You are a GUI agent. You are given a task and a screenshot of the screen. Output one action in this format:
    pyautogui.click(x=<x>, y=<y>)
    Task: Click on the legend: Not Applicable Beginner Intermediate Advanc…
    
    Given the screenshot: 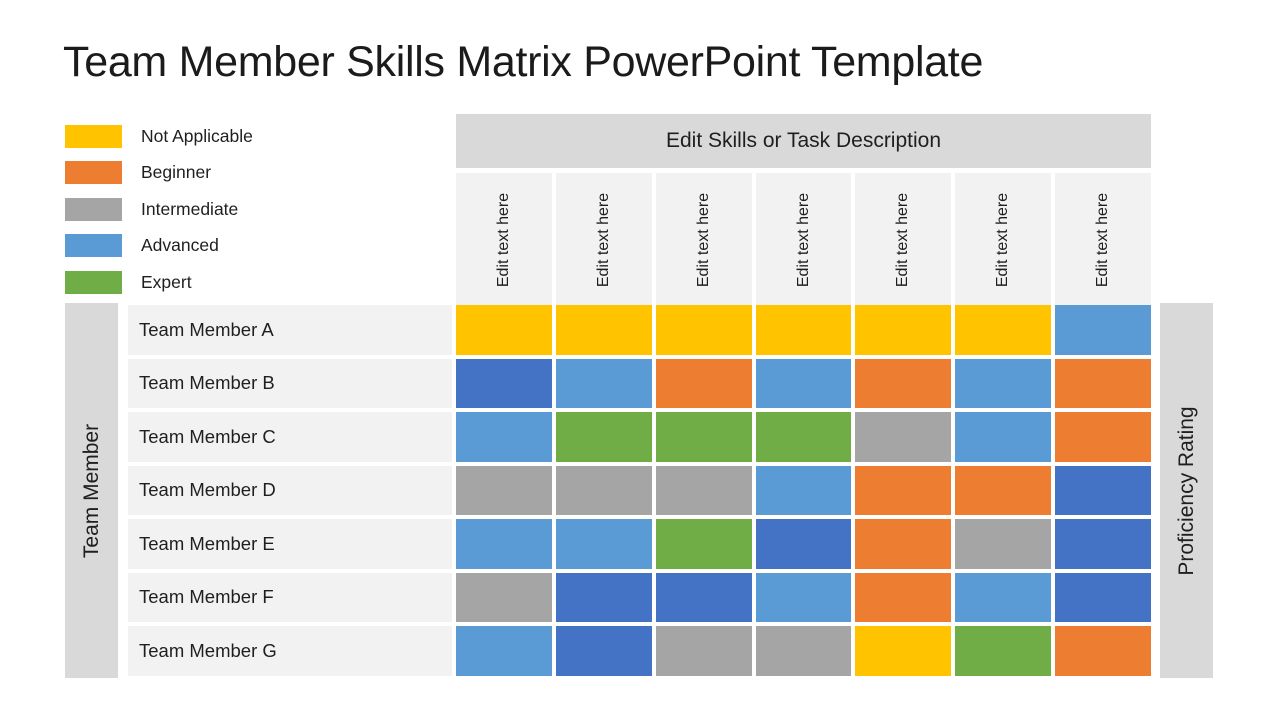 What is the action you would take?
    pyautogui.click(x=230, y=209)
    